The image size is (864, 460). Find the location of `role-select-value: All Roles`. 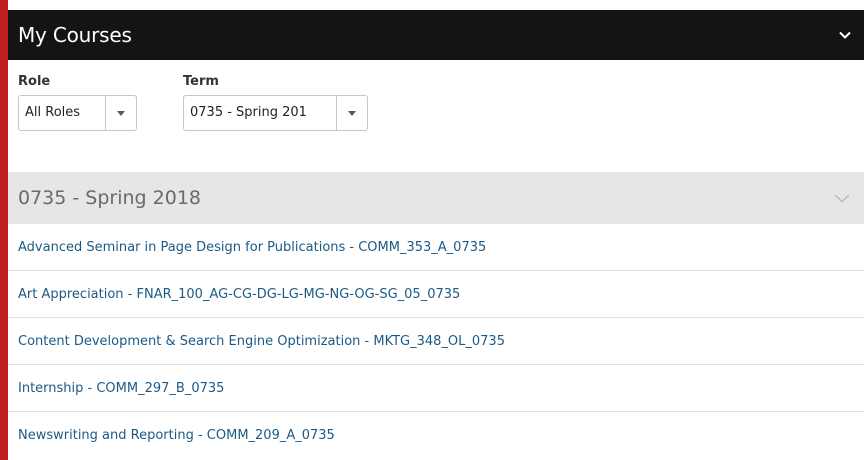

role-select-value: All Roles is located at coordinates (53, 112).